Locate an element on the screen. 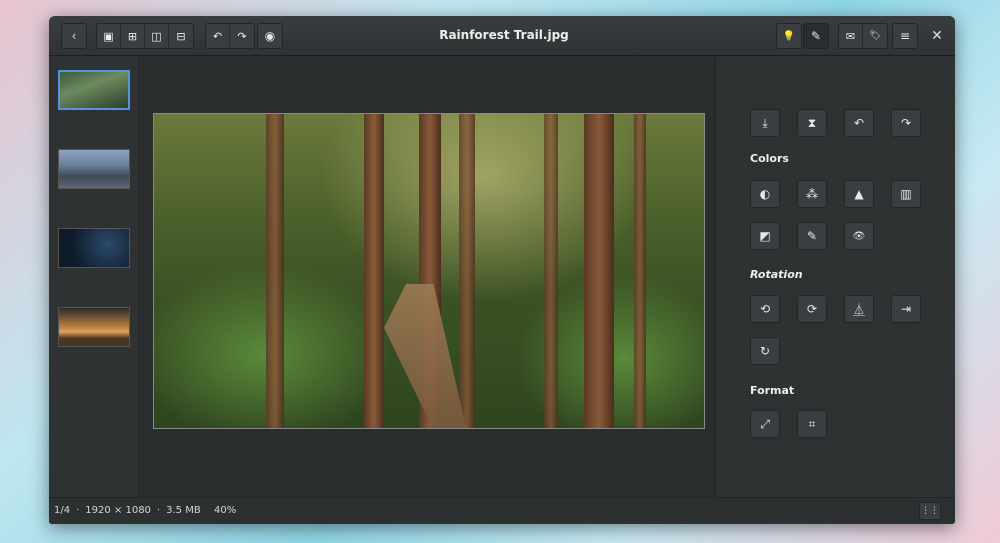 This screenshot has width=1000, height=543. resize-icon: ⤢ is located at coordinates (765, 423).